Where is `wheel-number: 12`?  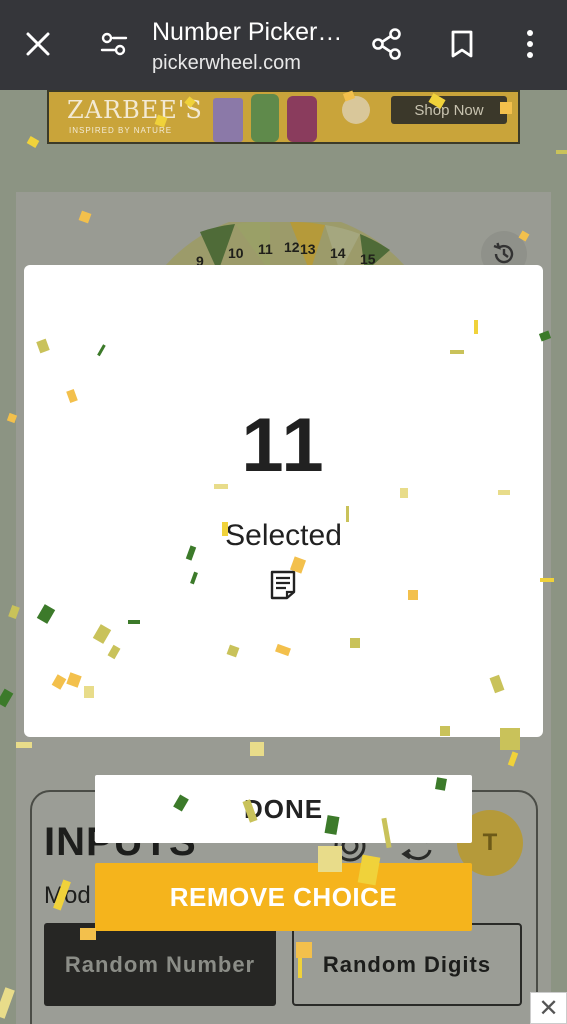
wheel-number: 12 is located at coordinates (292, 247).